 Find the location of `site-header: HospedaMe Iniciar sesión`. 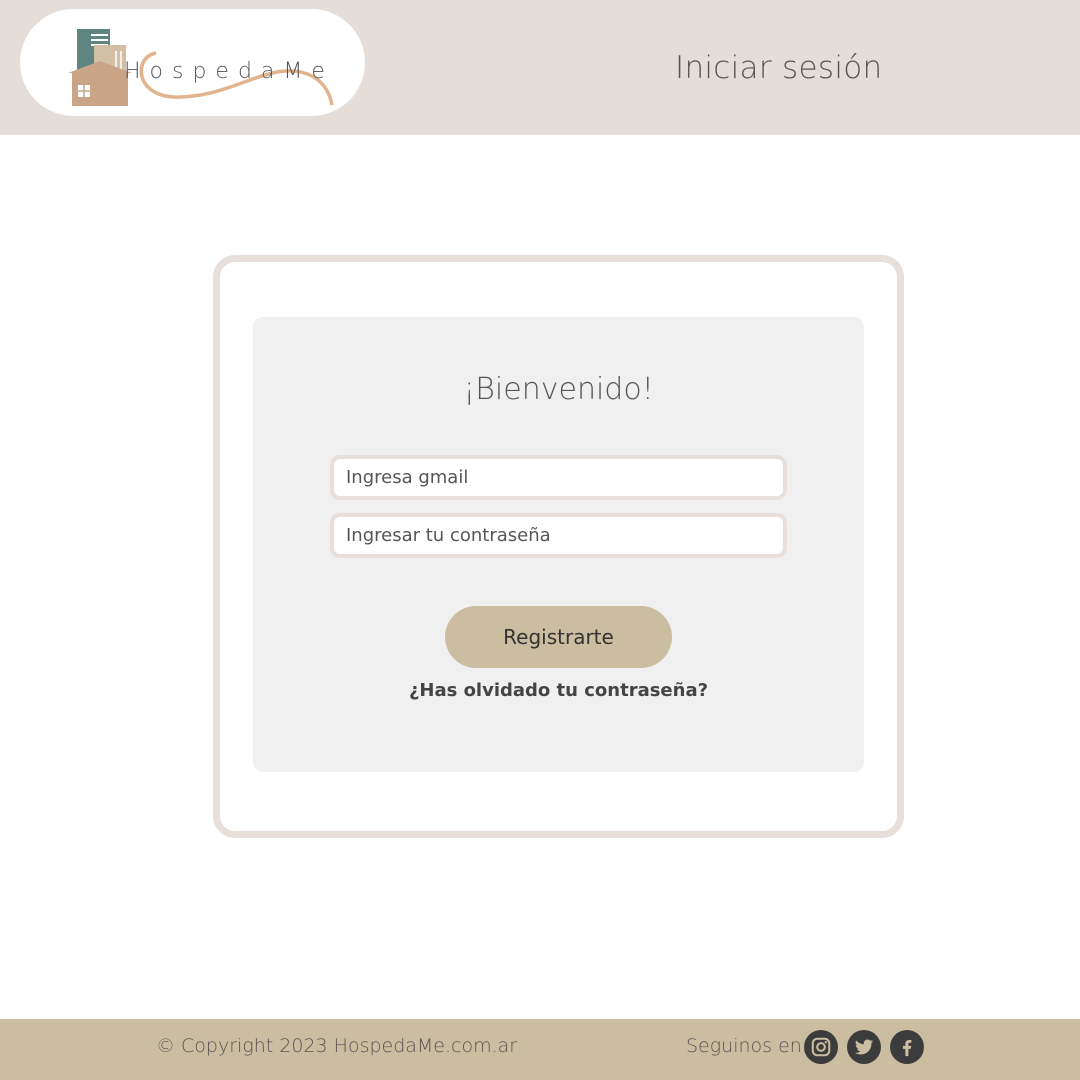

site-header: HospedaMe Iniciar sesión is located at coordinates (540, 67).